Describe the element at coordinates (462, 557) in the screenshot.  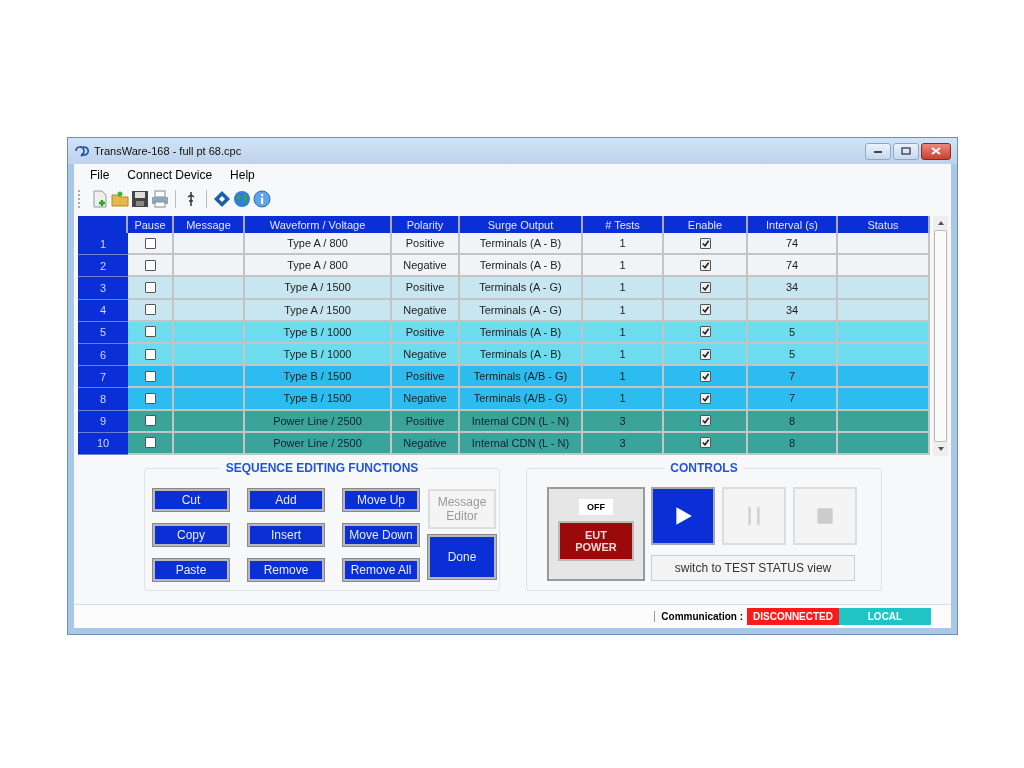
I see `done-button: Done` at that location.